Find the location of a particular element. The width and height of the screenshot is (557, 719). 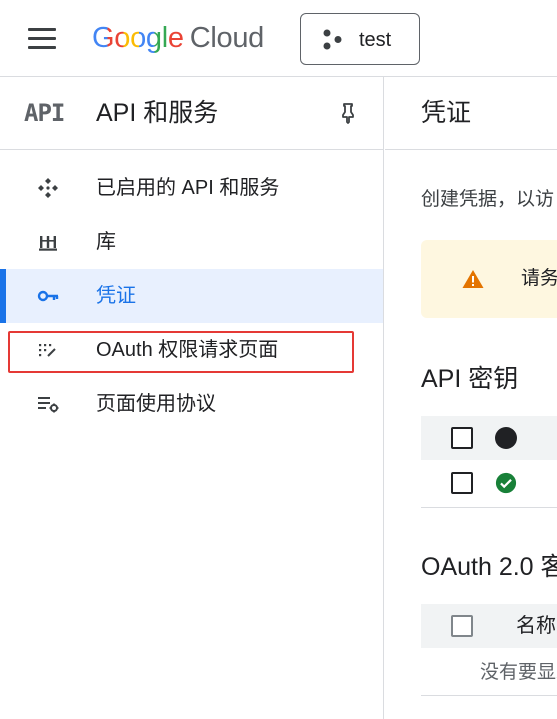

sidebar-item-library: 库 is located at coordinates (191, 242).